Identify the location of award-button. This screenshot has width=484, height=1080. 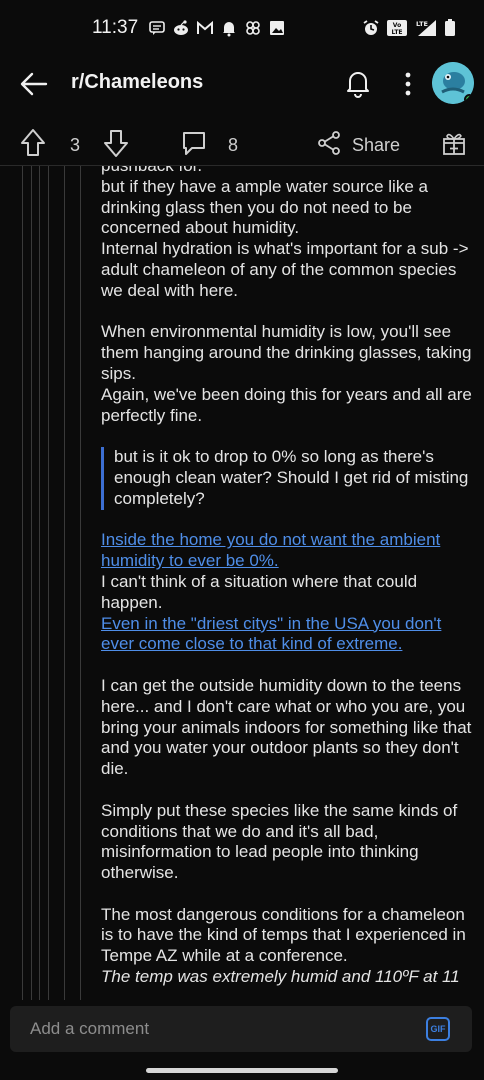
(454, 145).